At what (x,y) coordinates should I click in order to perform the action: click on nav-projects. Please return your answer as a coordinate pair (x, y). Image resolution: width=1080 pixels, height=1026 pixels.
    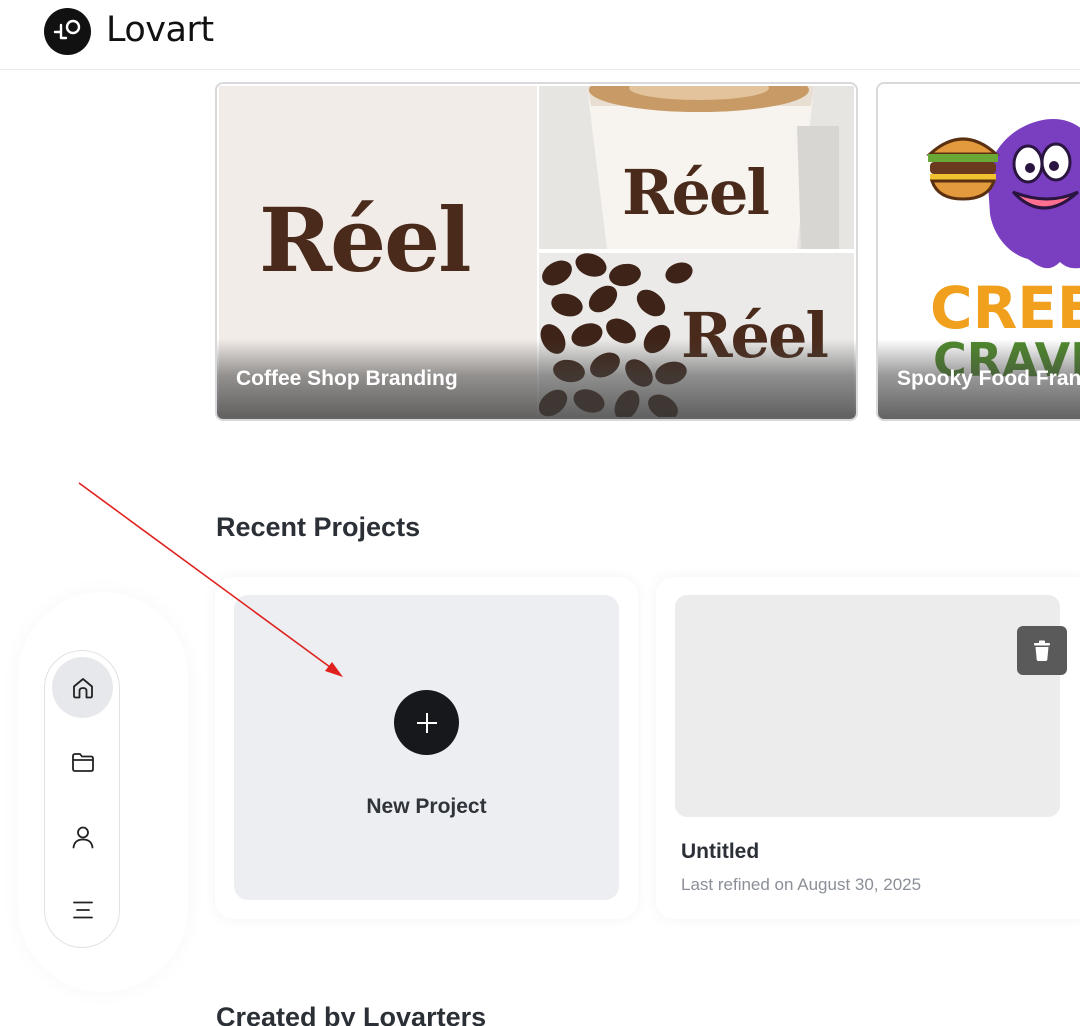
    Looking at the image, I should click on (82, 761).